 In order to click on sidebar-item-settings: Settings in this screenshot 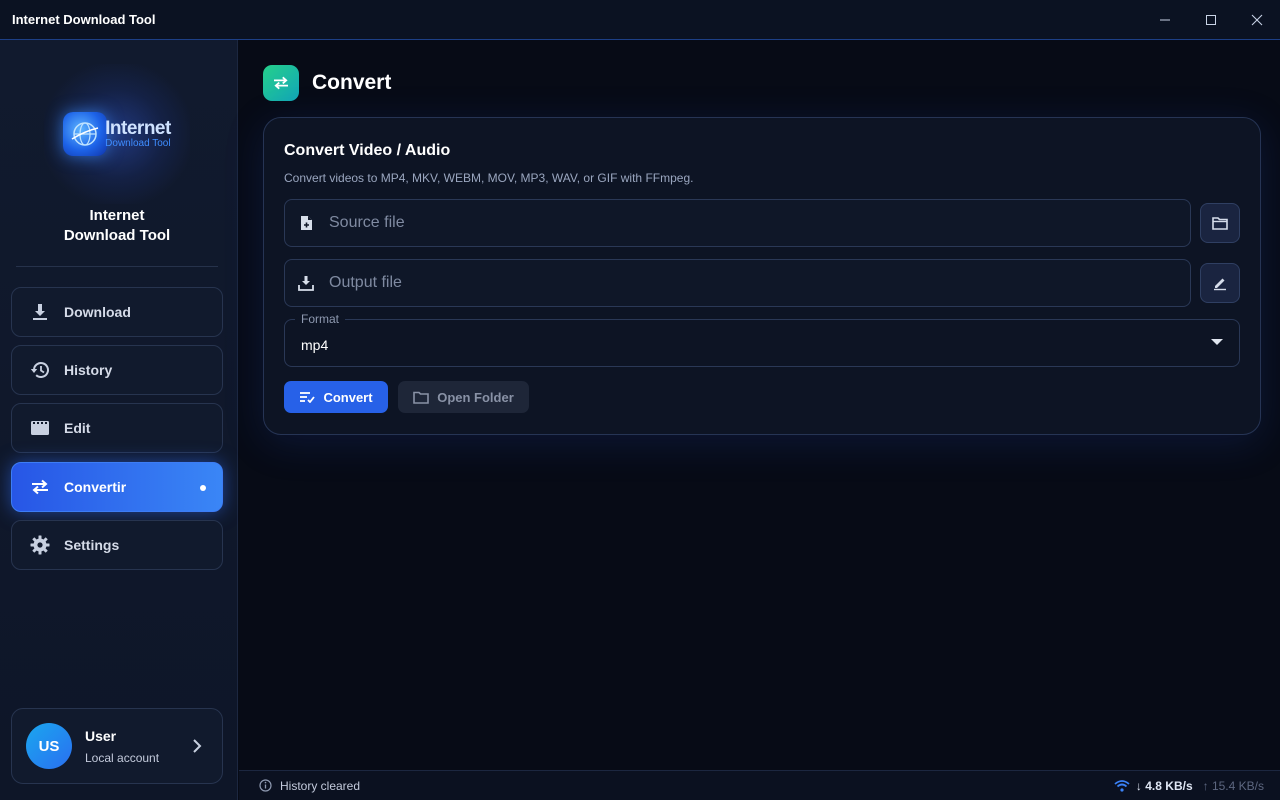, I will do `click(117, 545)`.